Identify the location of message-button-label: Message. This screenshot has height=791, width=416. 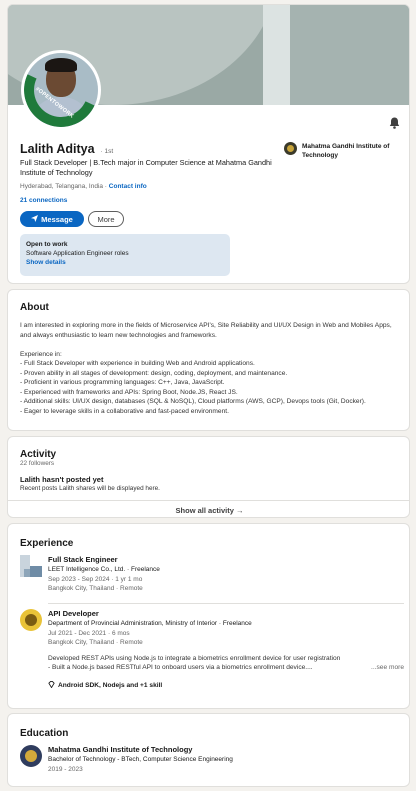
(57, 219).